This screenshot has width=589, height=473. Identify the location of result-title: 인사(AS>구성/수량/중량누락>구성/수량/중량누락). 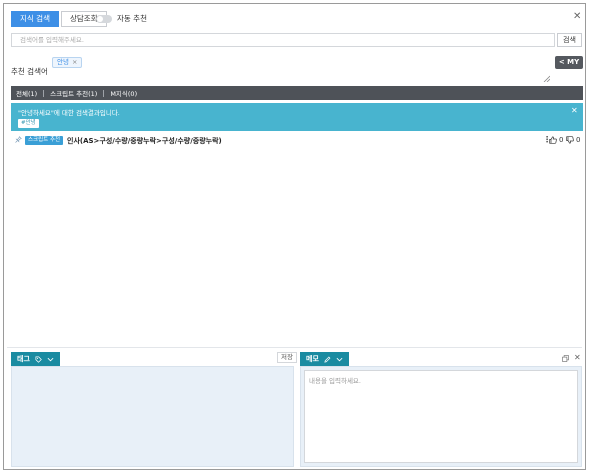
(144, 141).